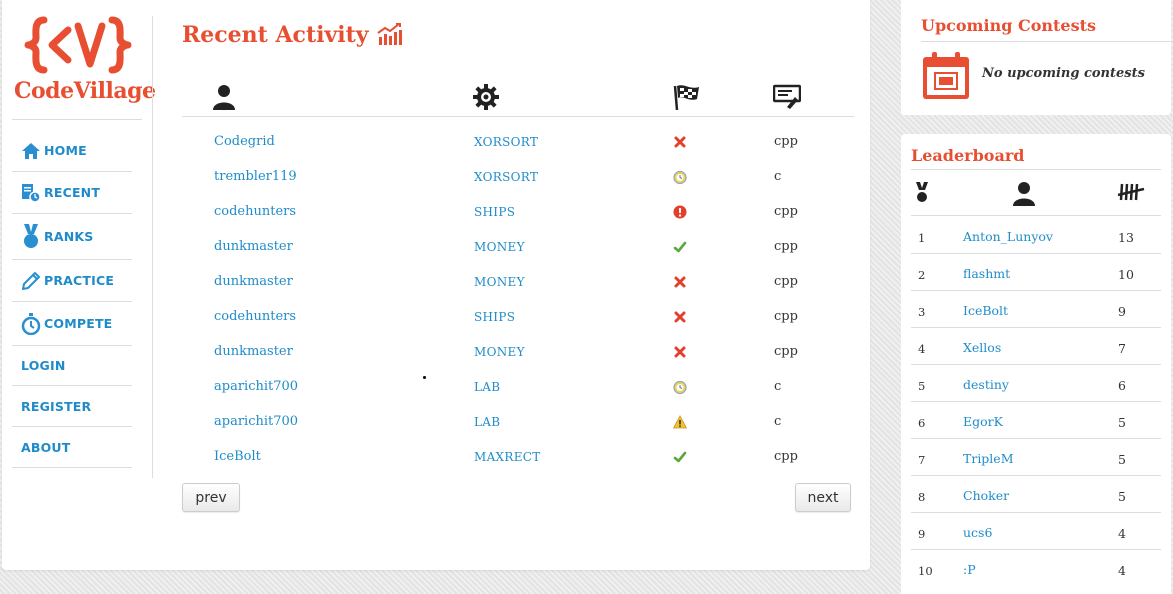 This screenshot has width=1173, height=594. Describe the element at coordinates (211, 497) in the screenshot. I see `prev-button: prev` at that location.